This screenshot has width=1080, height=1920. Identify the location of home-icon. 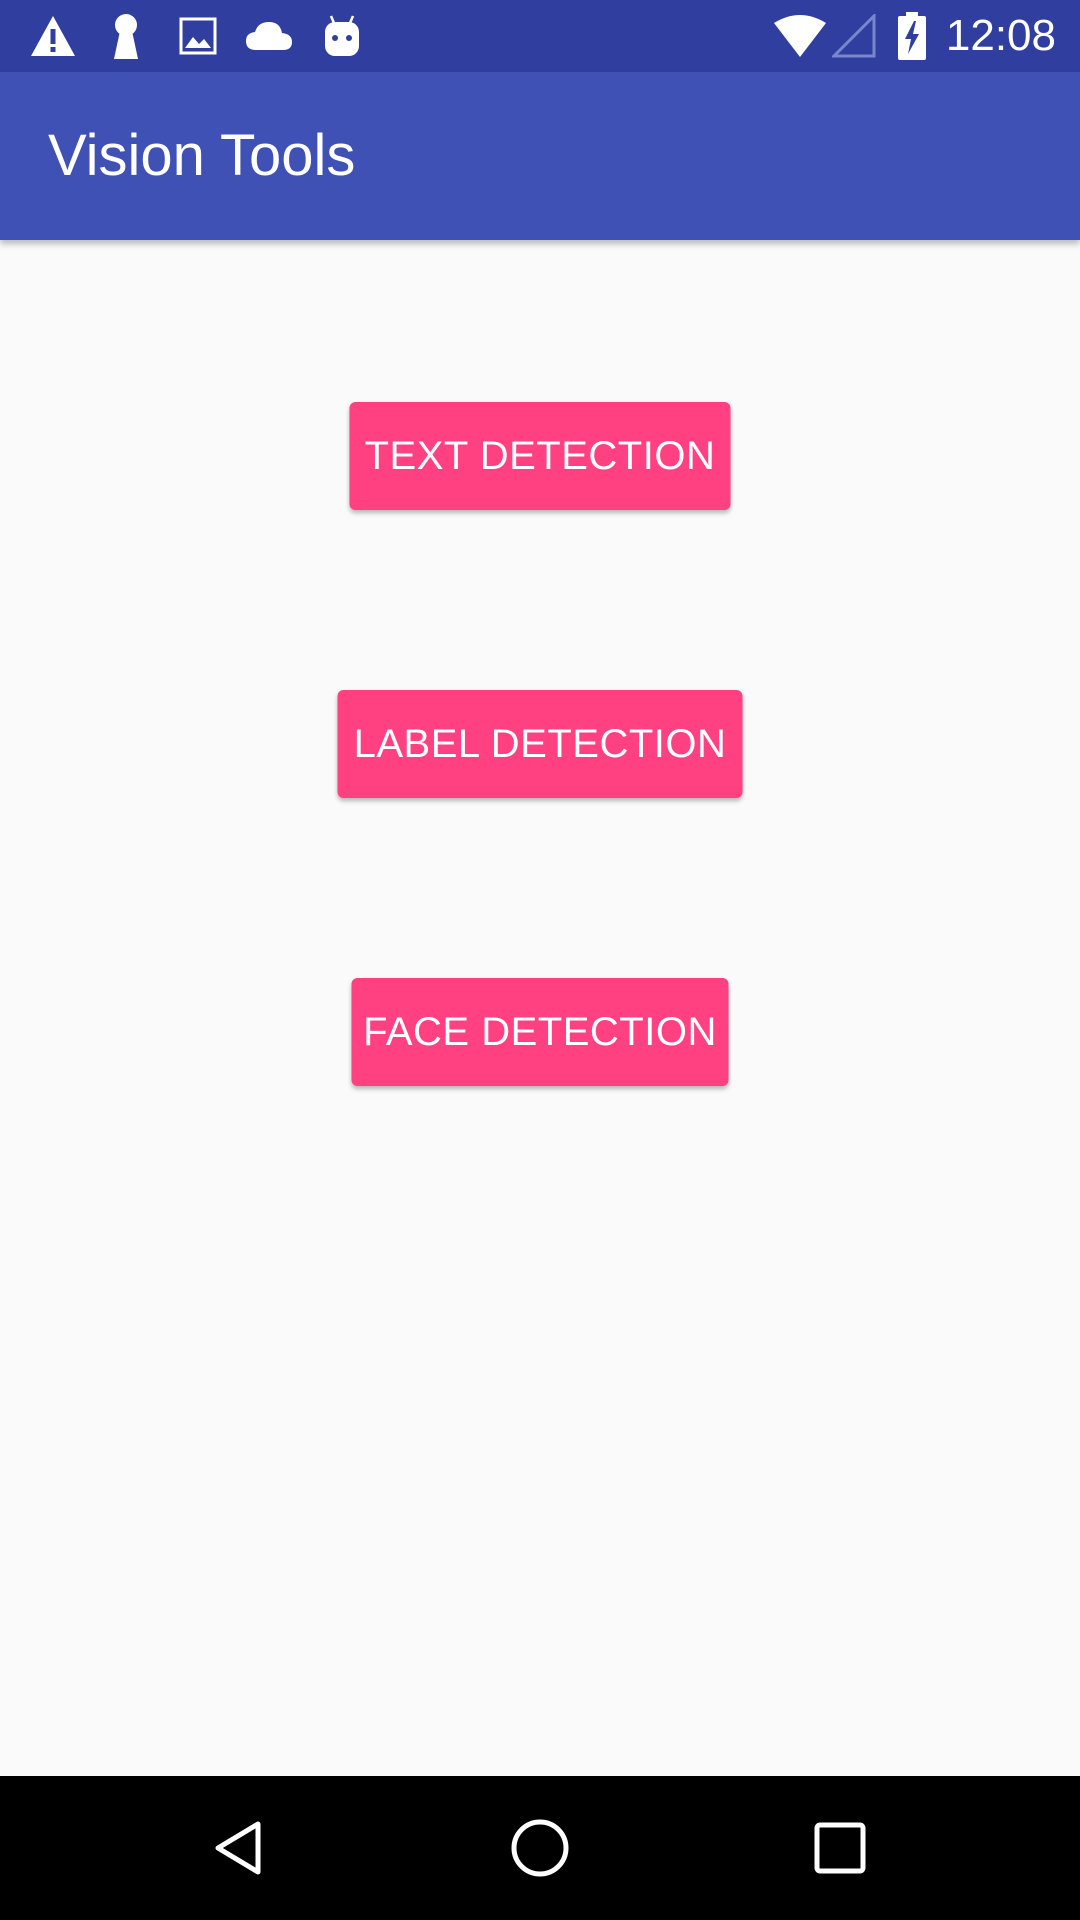
(540, 1848).